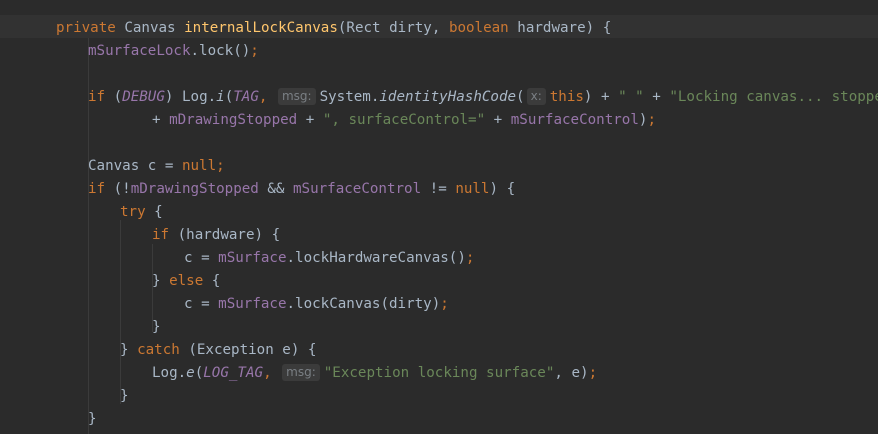  I want to click on code-token: LOG_TAG, so click(233, 373).